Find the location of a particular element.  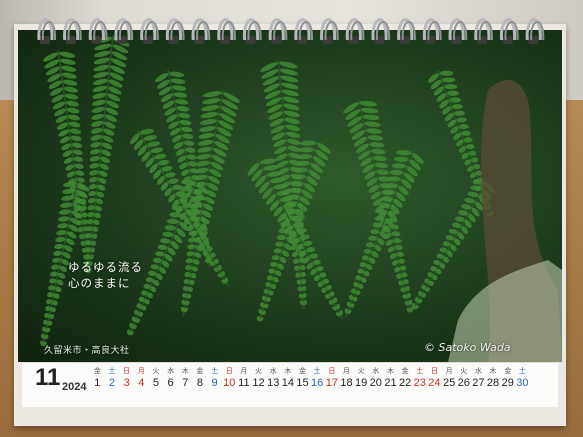

day-cell: 日3 is located at coordinates (126, 377).